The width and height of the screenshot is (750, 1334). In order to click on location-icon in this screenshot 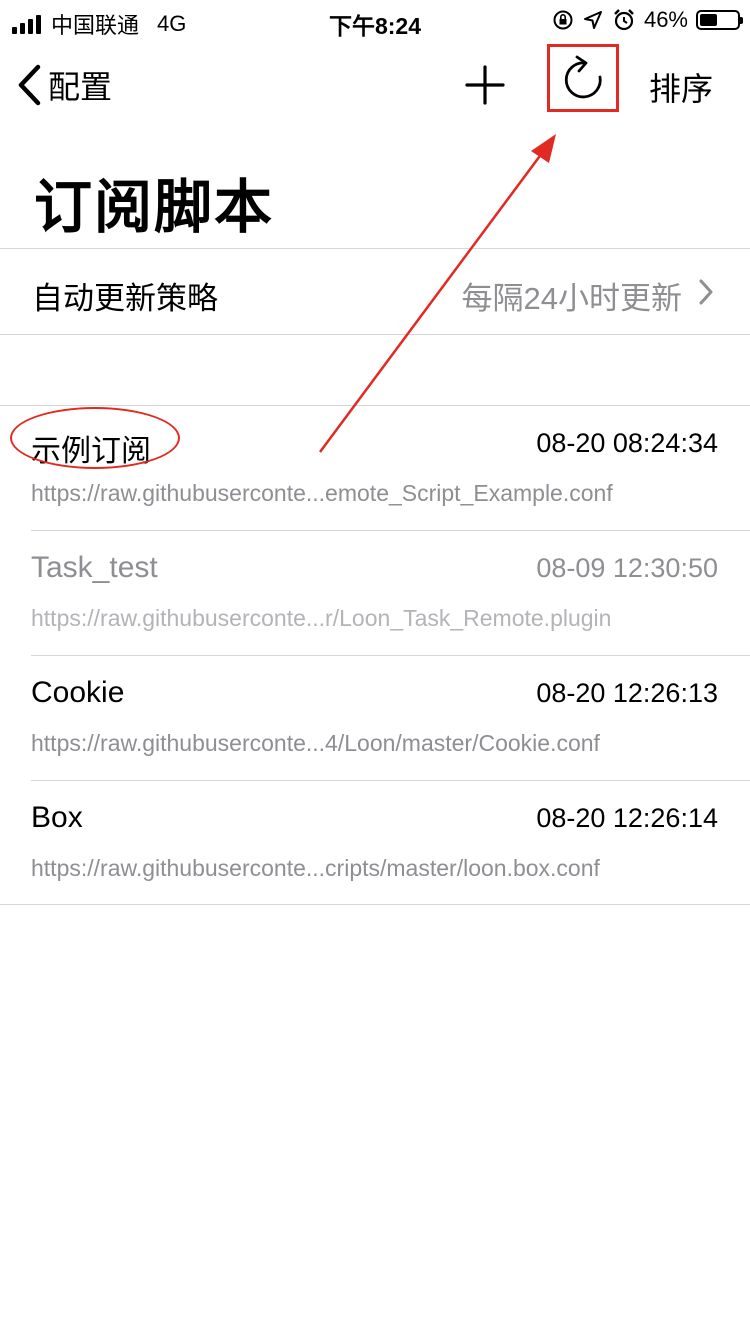, I will do `click(592, 20)`.